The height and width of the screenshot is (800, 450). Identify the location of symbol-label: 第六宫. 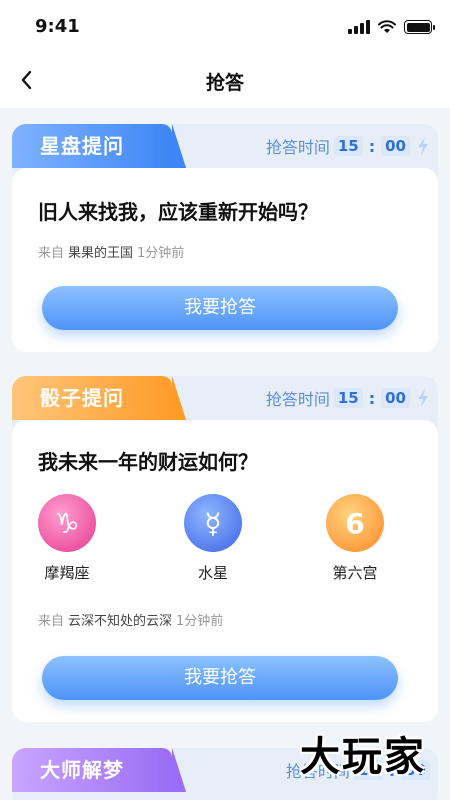
(355, 573).